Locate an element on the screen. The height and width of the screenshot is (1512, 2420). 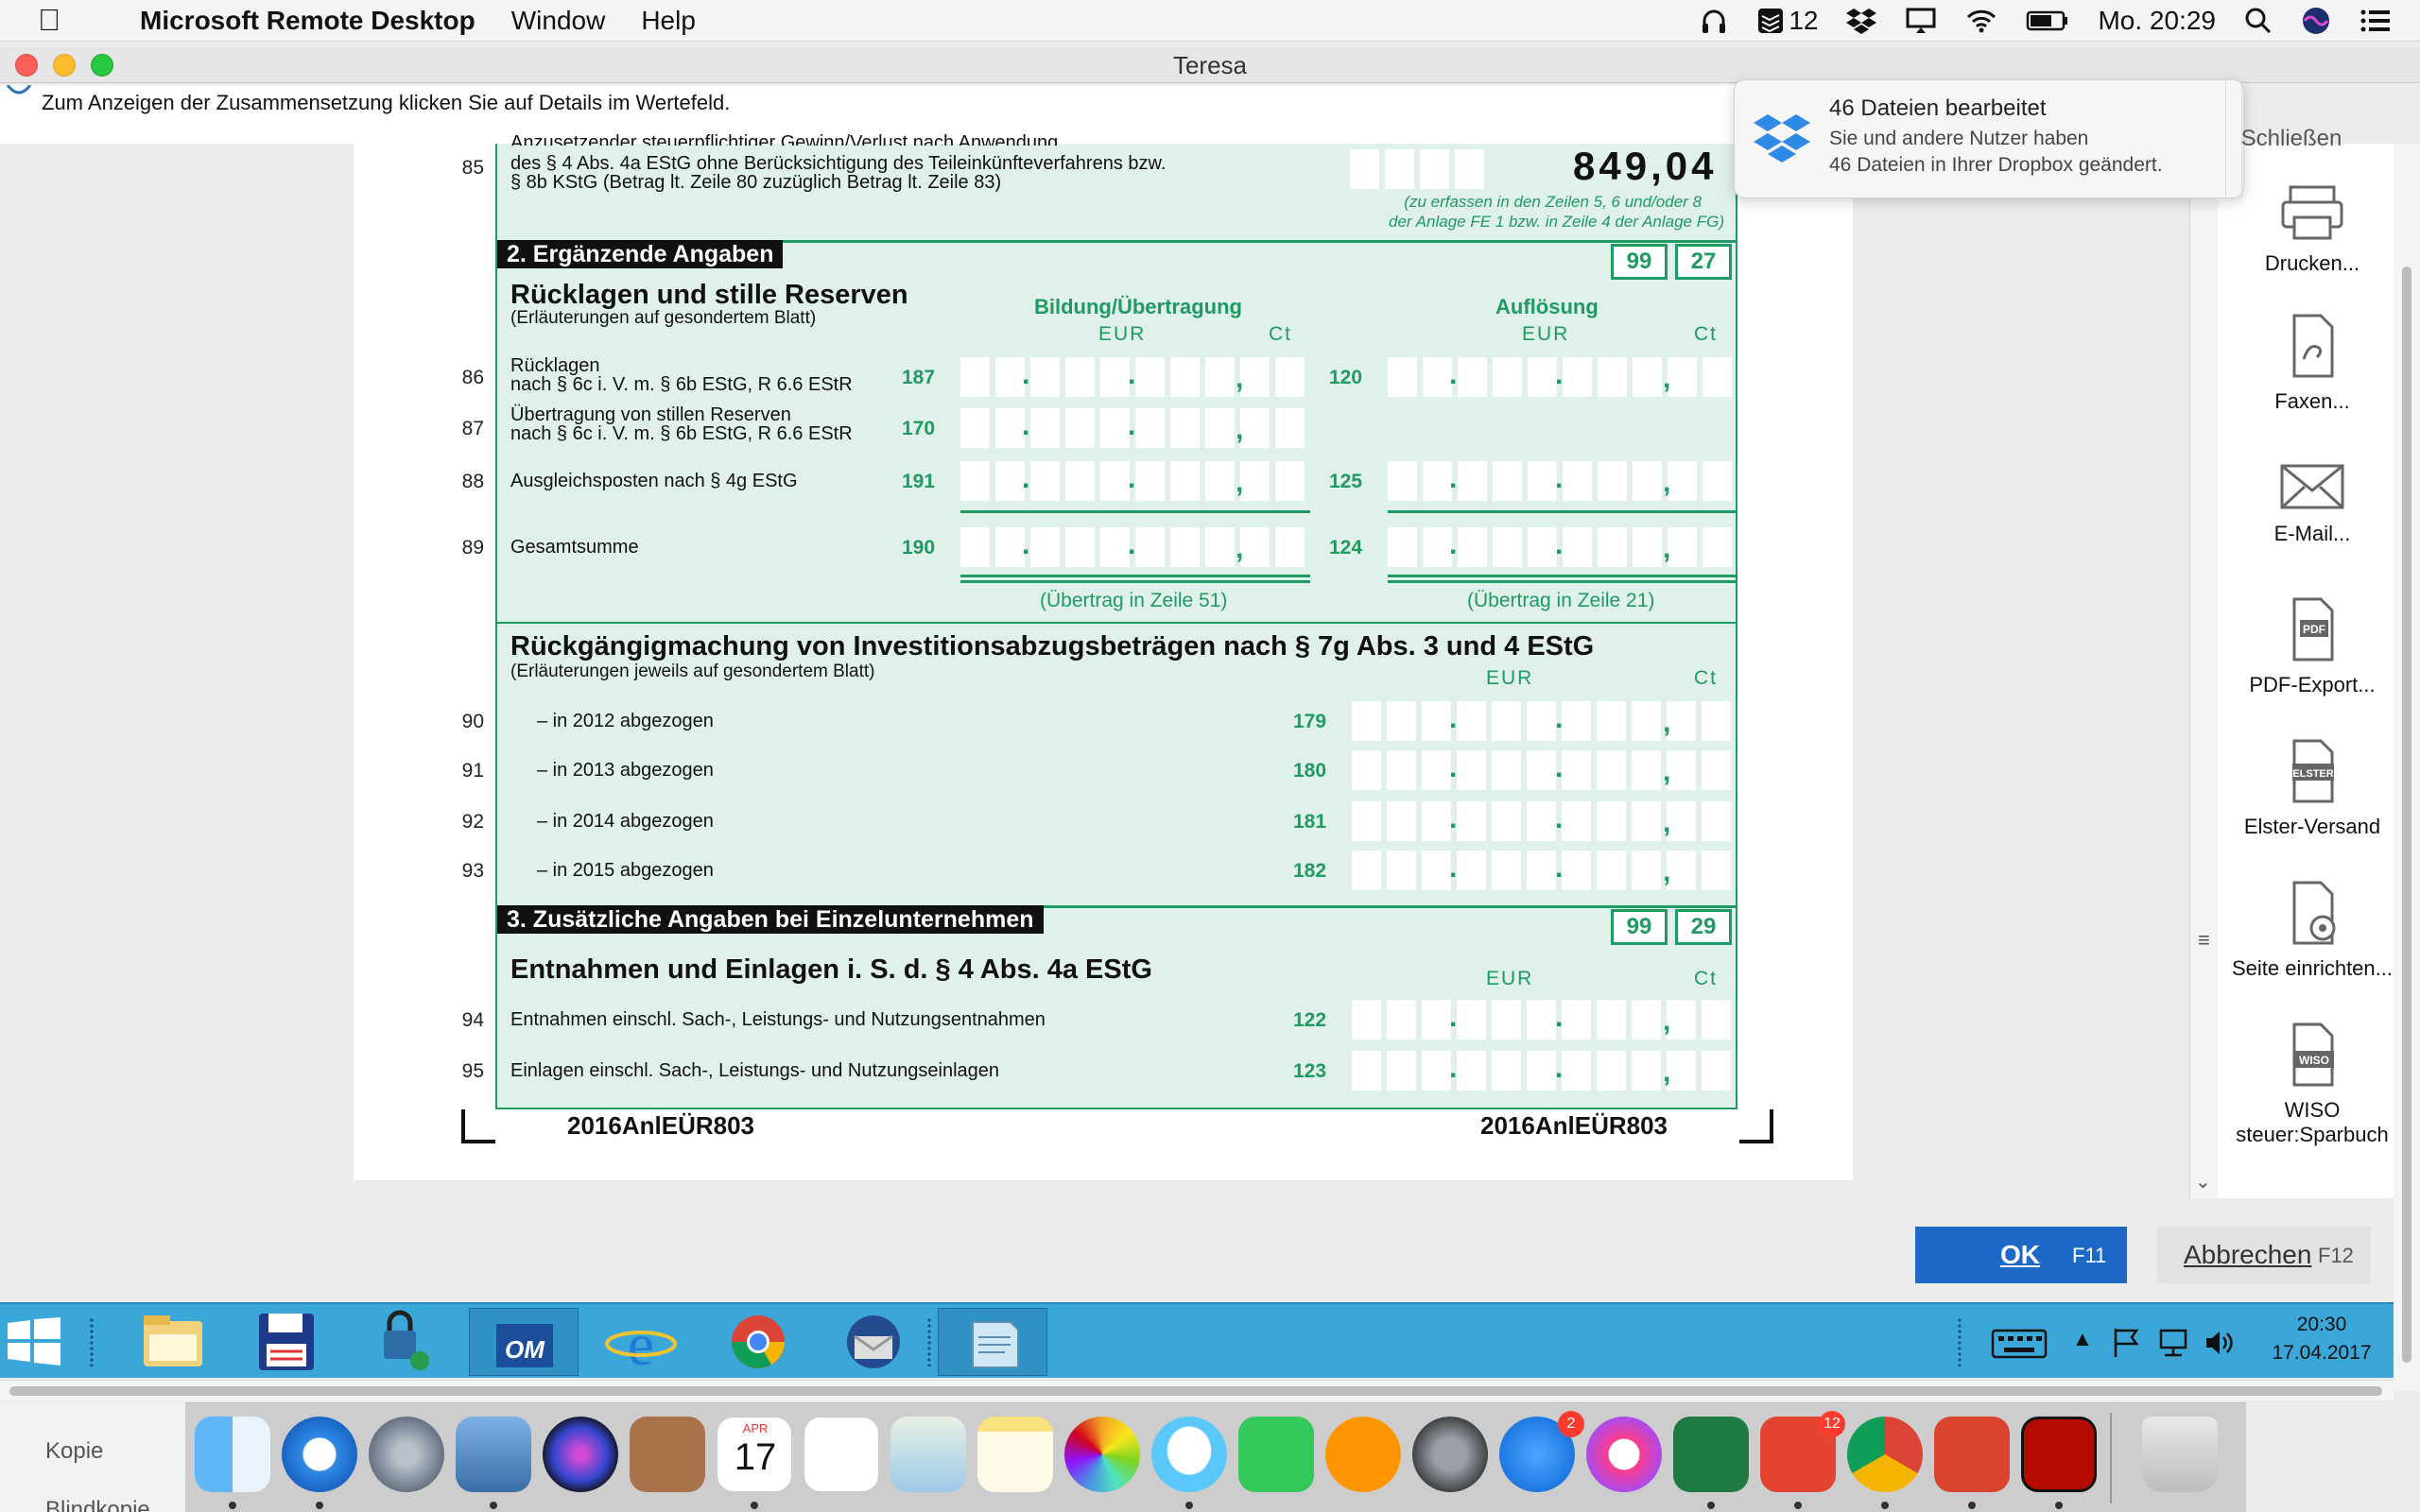
row92-input is located at coordinates (1541, 821).